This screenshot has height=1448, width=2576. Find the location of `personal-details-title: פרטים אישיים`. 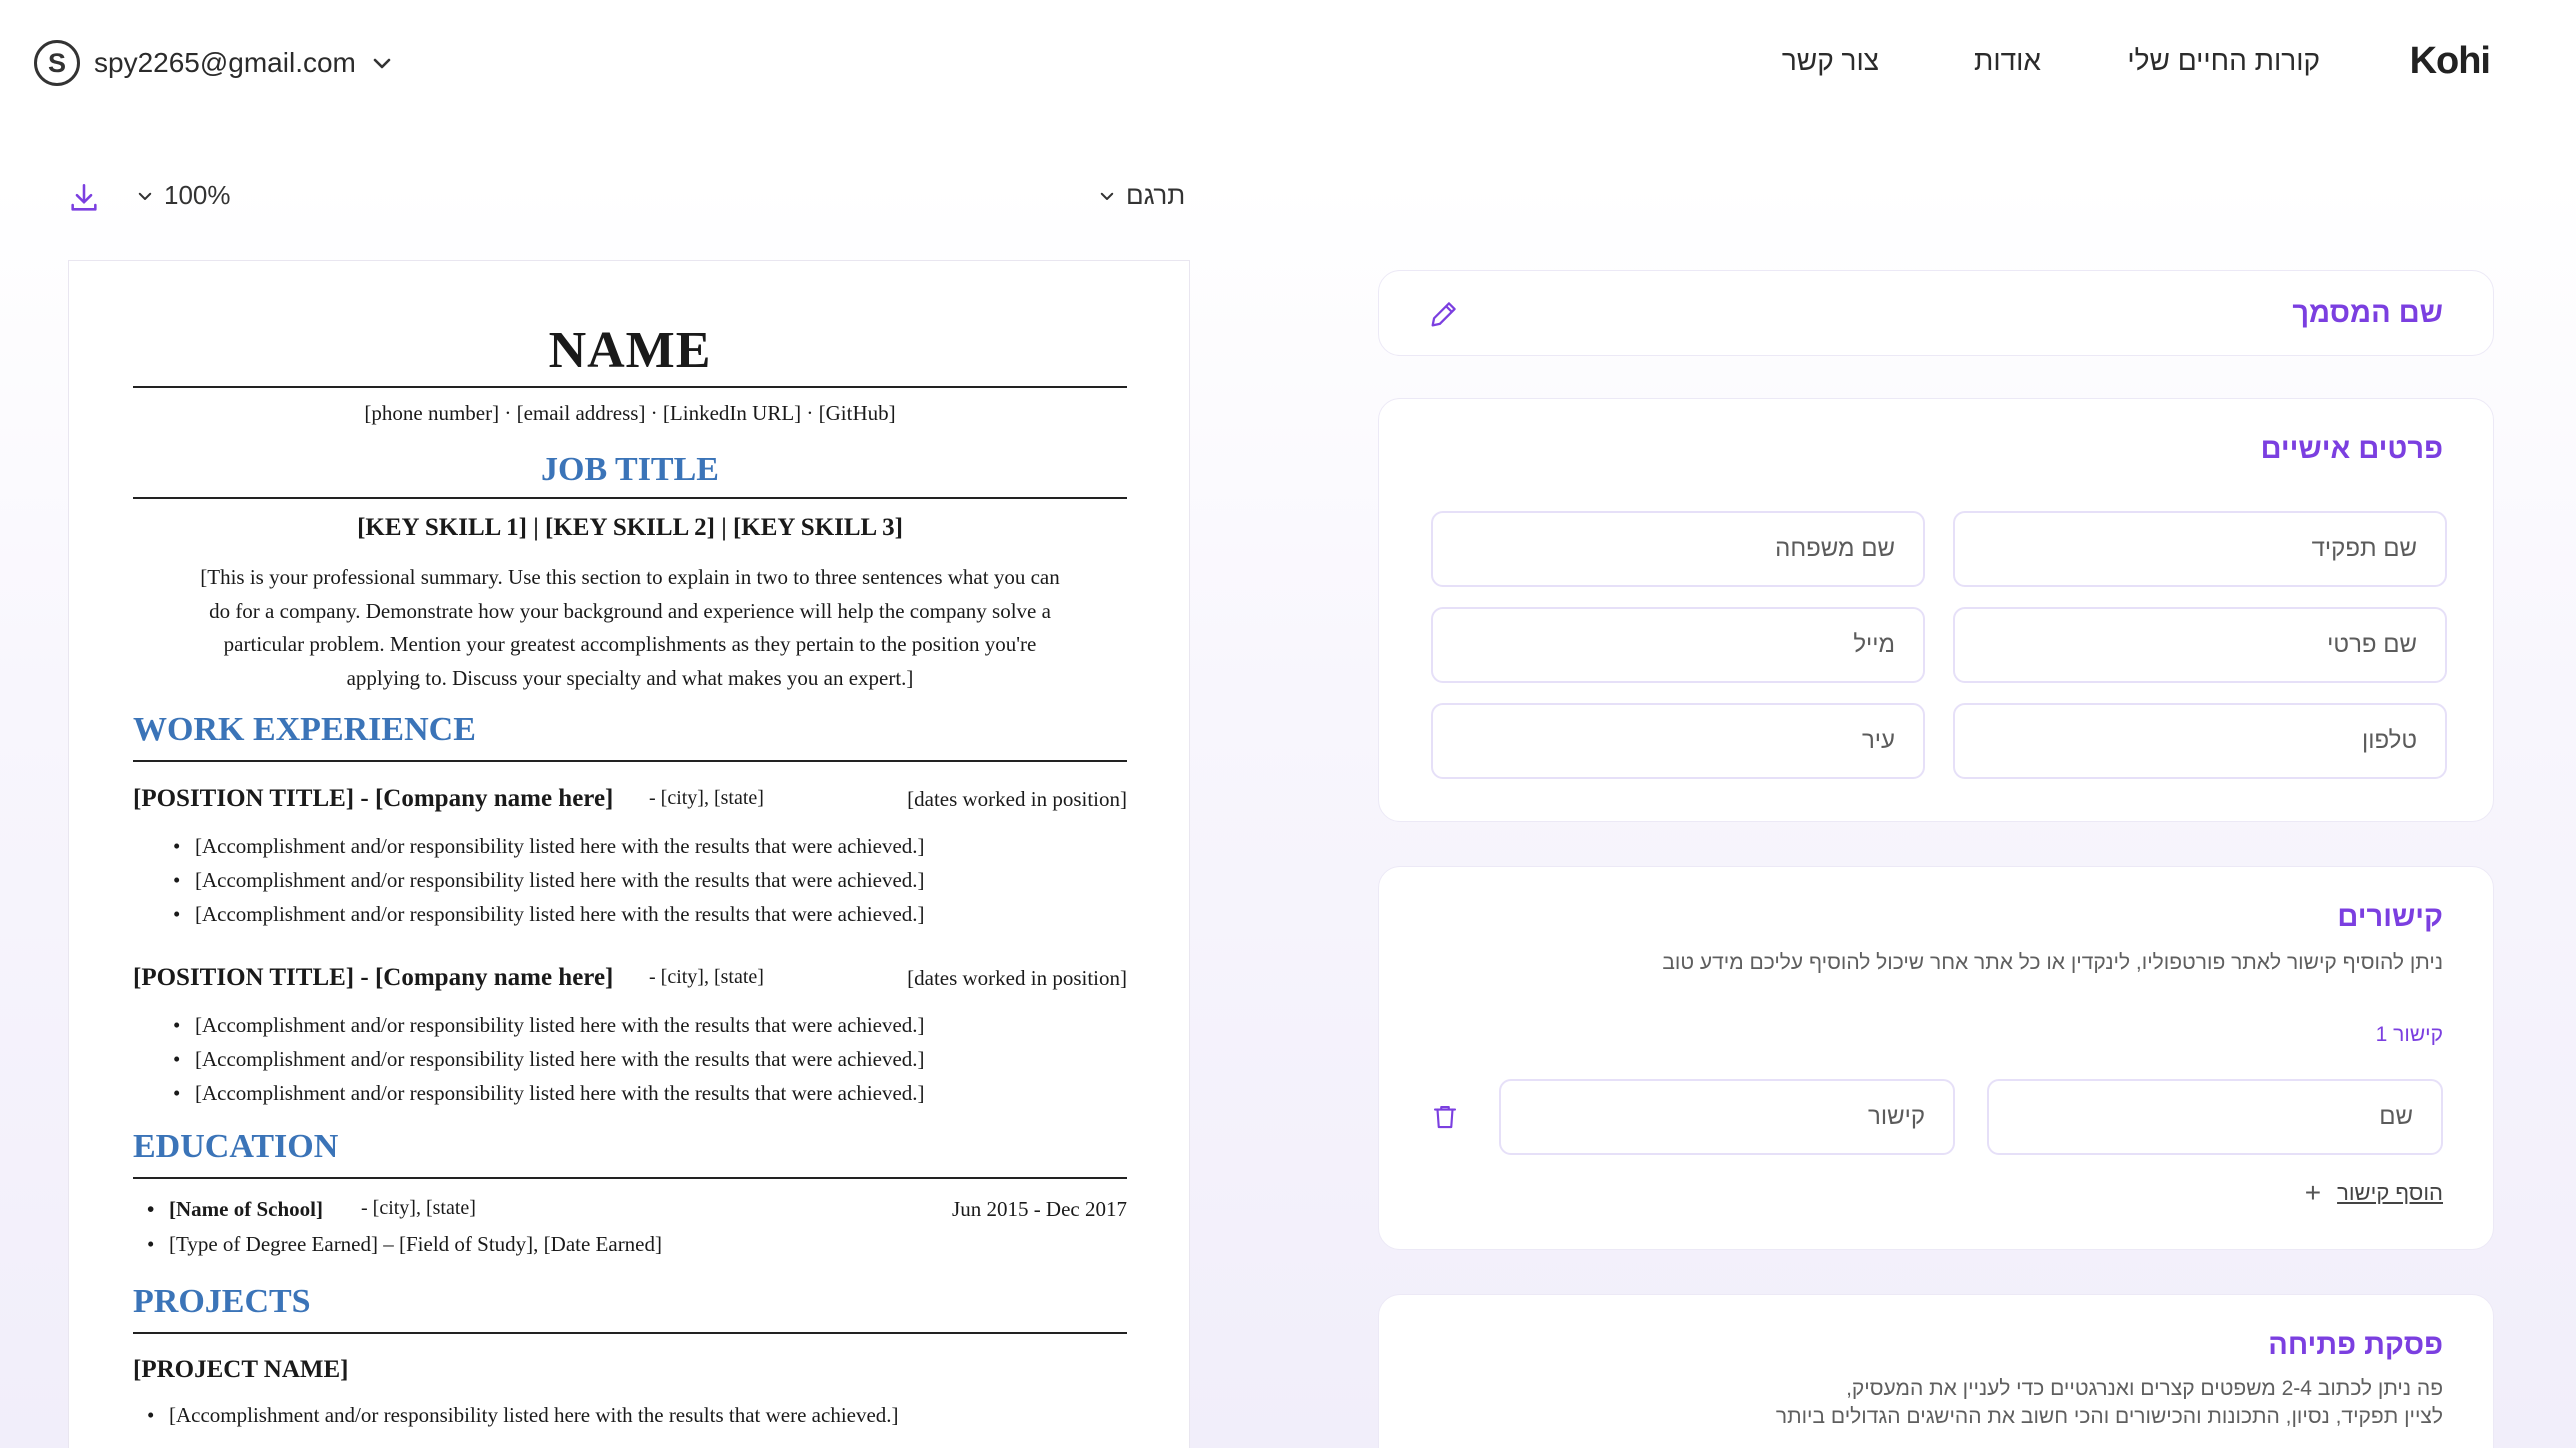

personal-details-title: פרטים אישיים is located at coordinates (2351, 449).